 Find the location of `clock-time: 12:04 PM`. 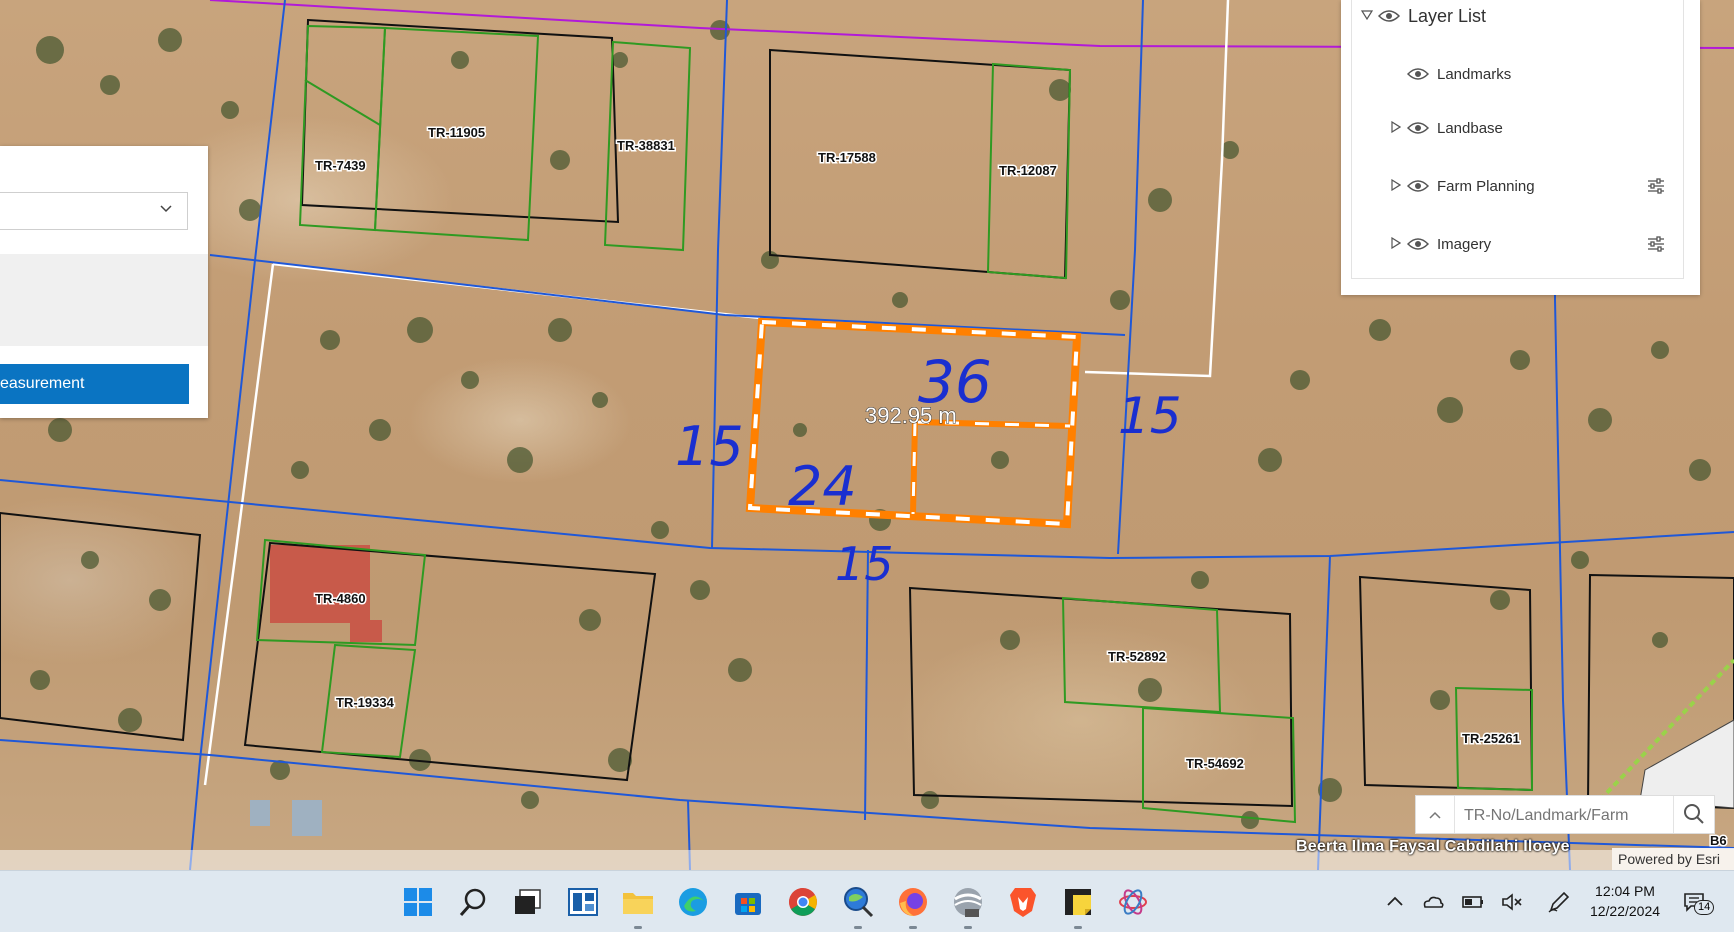

clock-time: 12:04 PM is located at coordinates (1625, 891).